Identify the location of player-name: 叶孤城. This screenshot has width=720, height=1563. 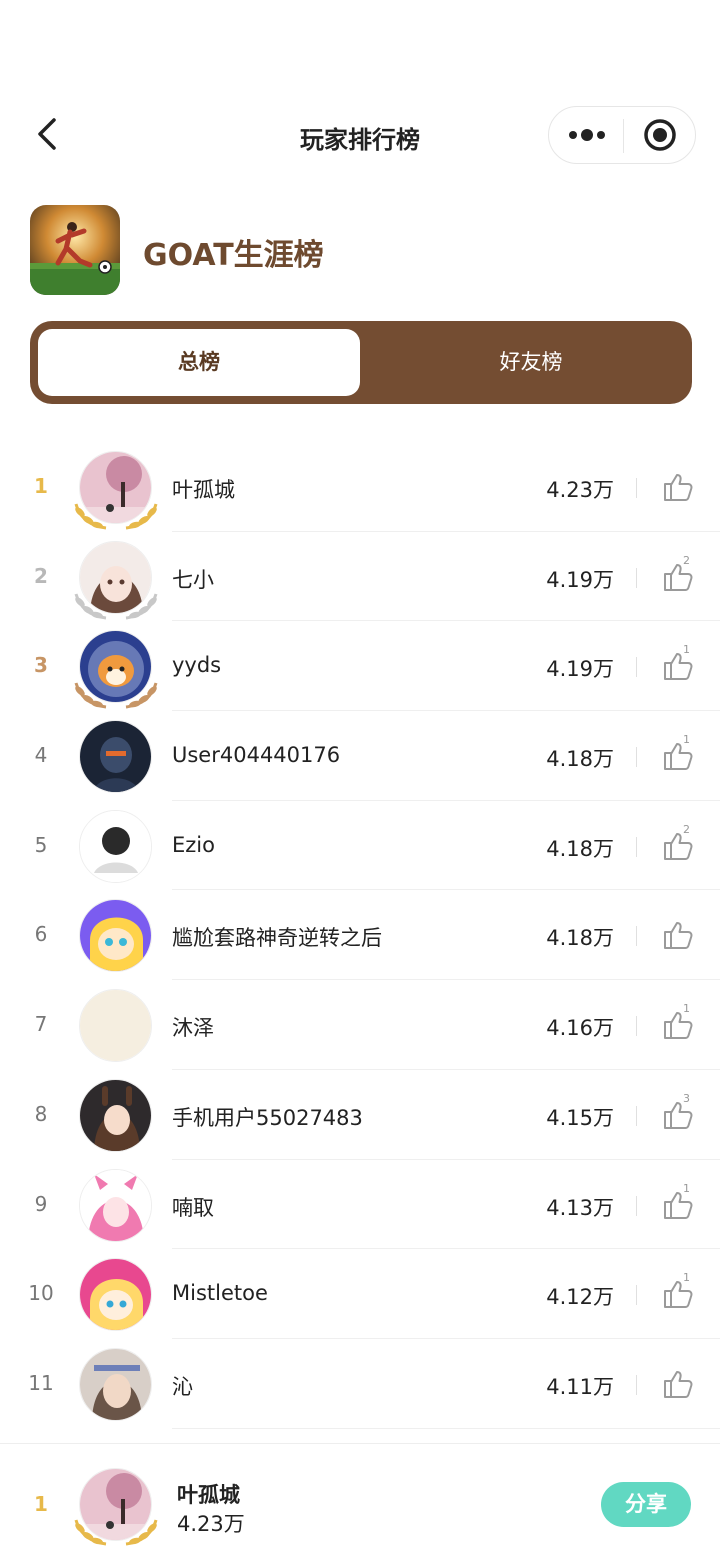
(203, 490).